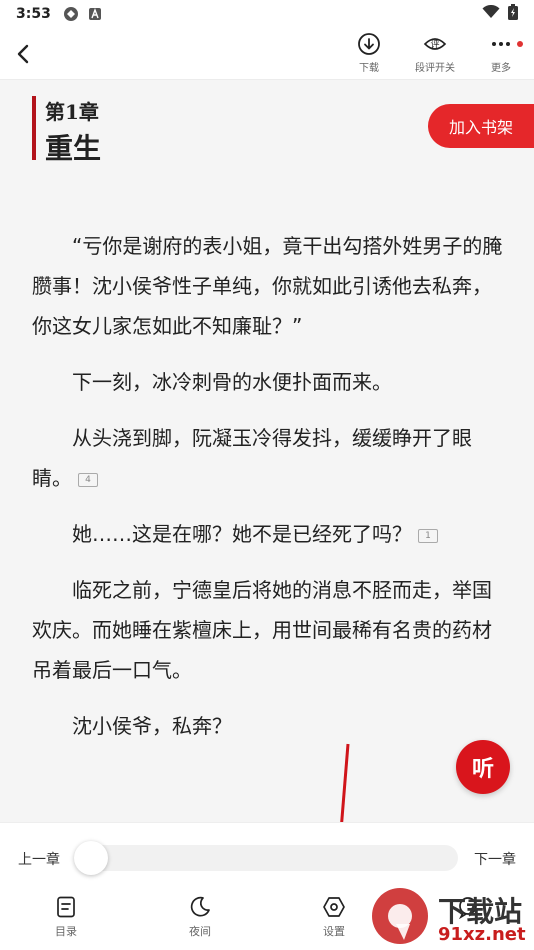 The height and width of the screenshot is (950, 534). Describe the element at coordinates (66, 931) in the screenshot. I see `catalog-label: 目录` at that location.